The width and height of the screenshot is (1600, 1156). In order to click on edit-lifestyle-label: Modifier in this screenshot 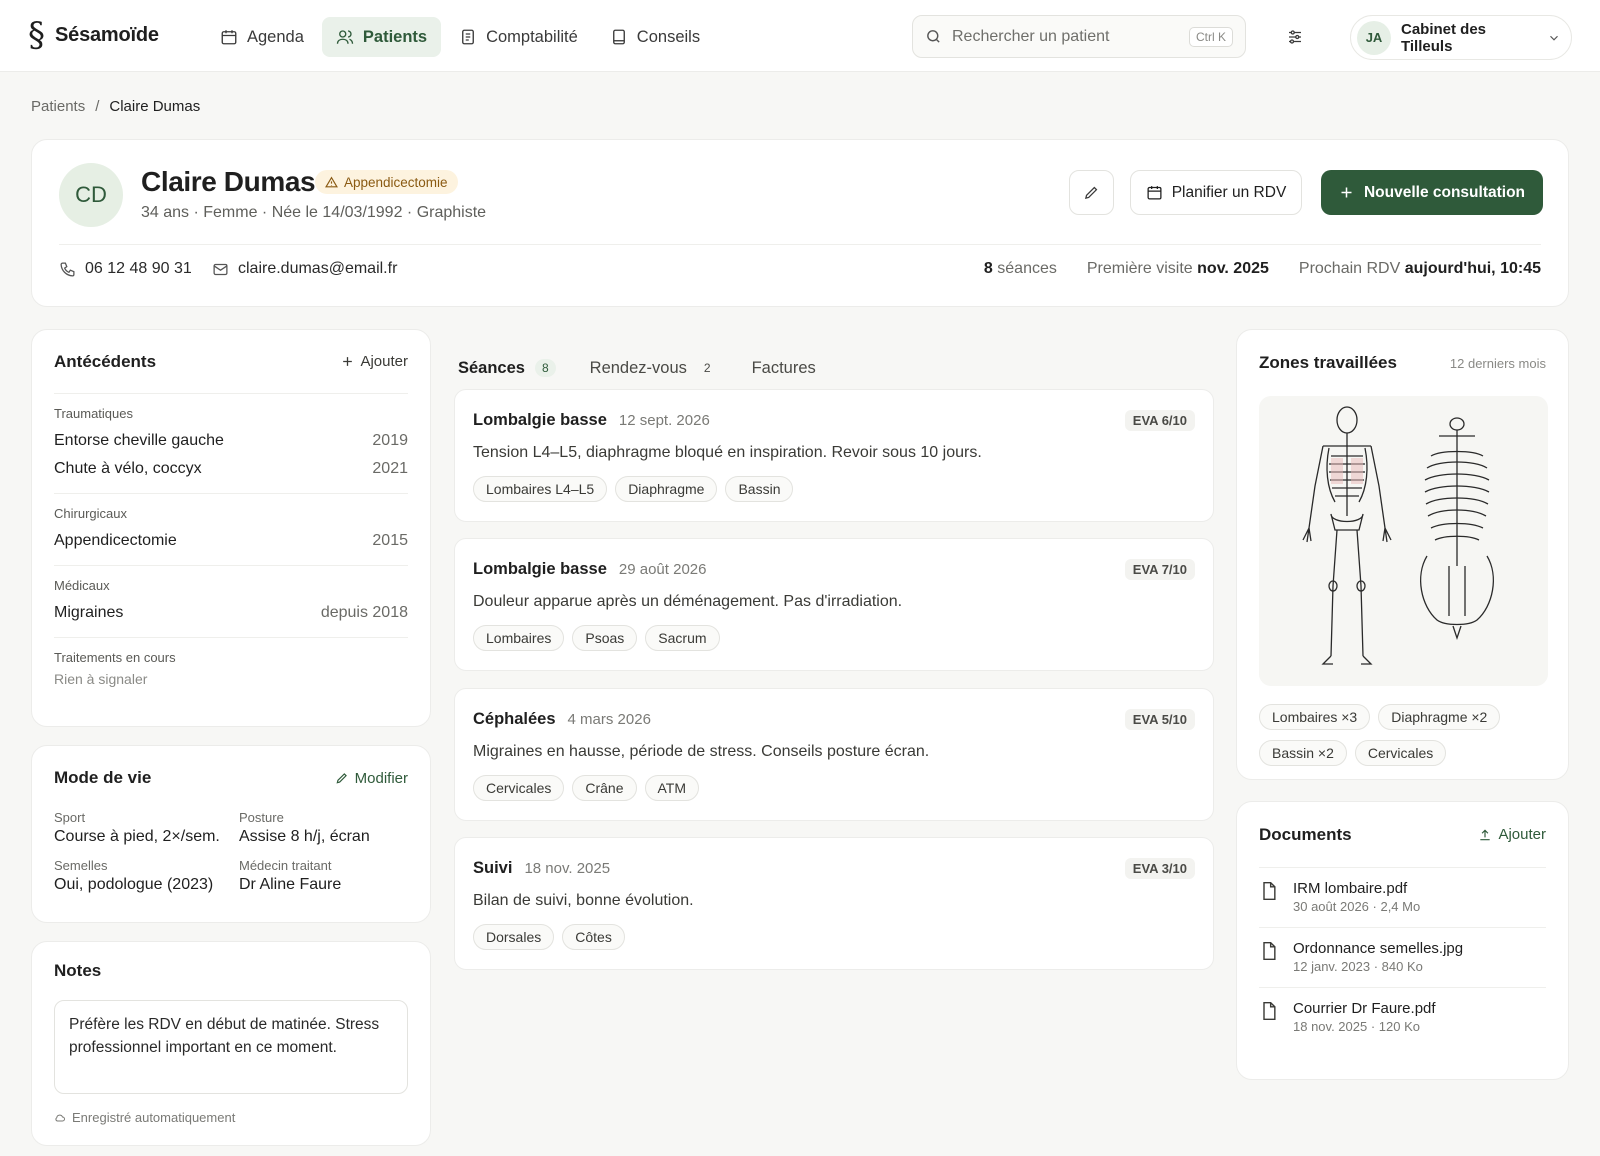, I will do `click(381, 778)`.